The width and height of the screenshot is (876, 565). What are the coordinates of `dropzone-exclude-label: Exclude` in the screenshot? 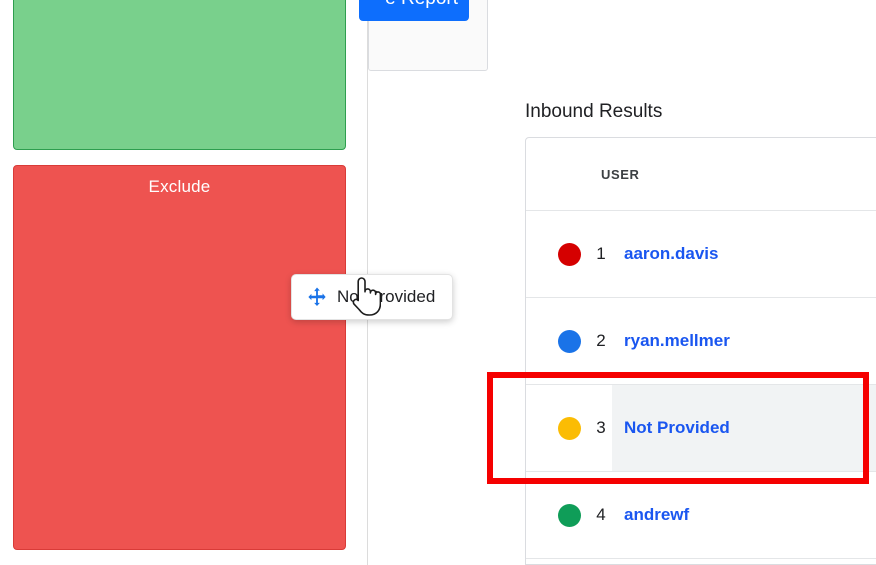 It's located at (179, 186).